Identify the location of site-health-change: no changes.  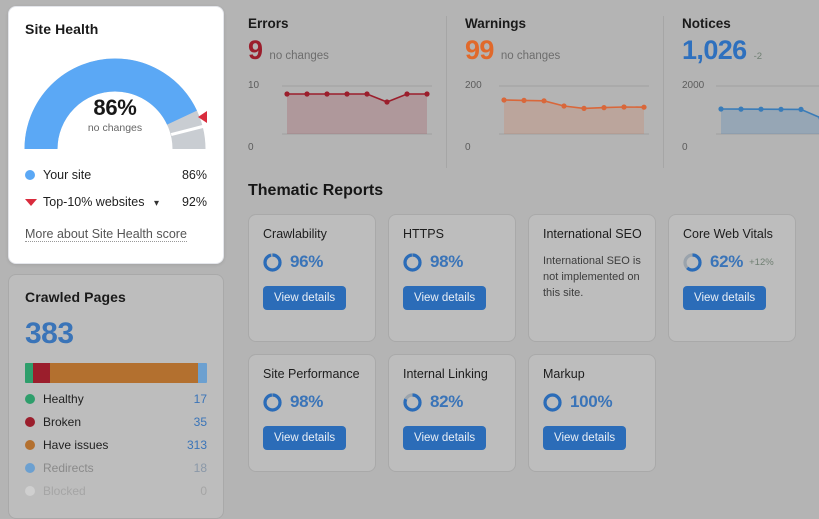
(115, 128).